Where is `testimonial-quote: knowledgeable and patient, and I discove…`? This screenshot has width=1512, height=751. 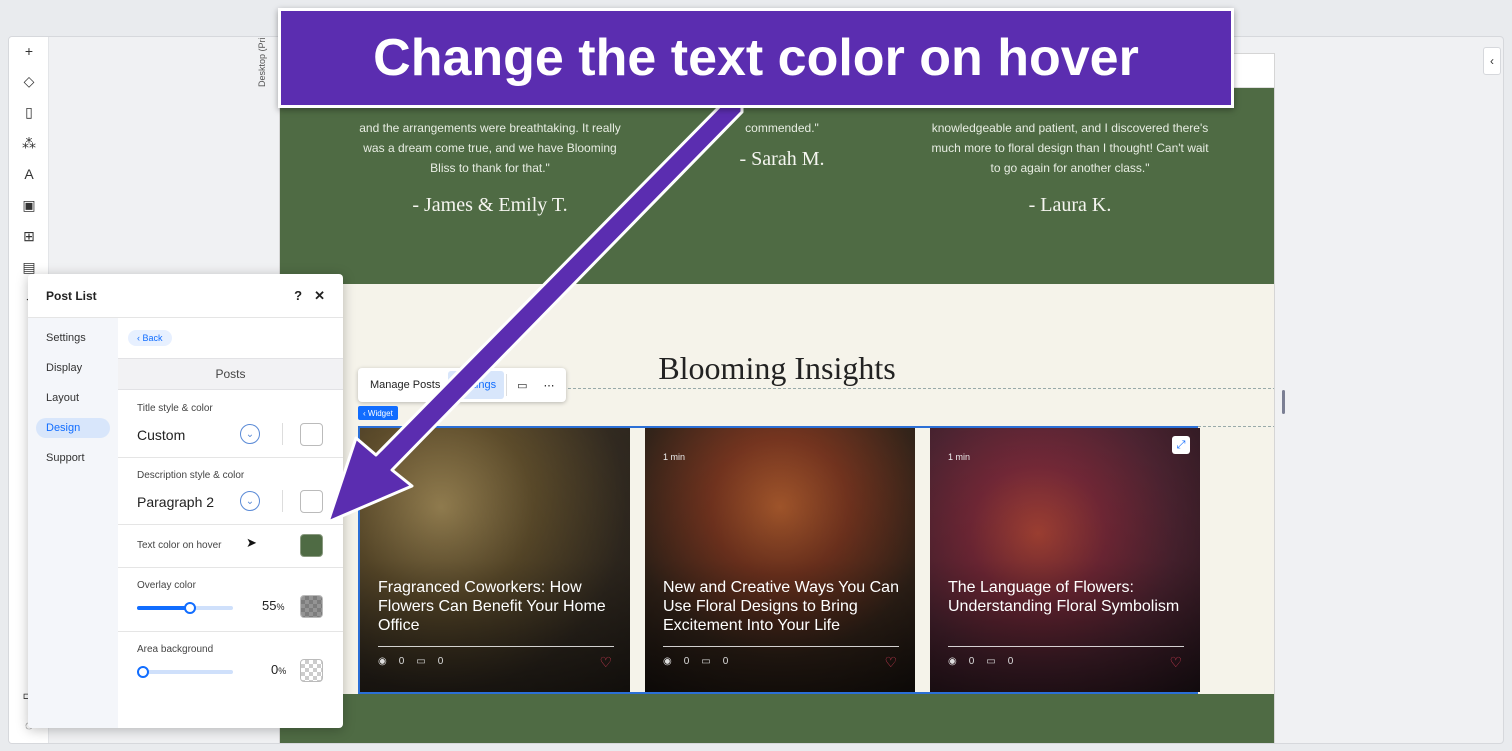 testimonial-quote: knowledgeable and patient, and I discove… is located at coordinates (1070, 148).